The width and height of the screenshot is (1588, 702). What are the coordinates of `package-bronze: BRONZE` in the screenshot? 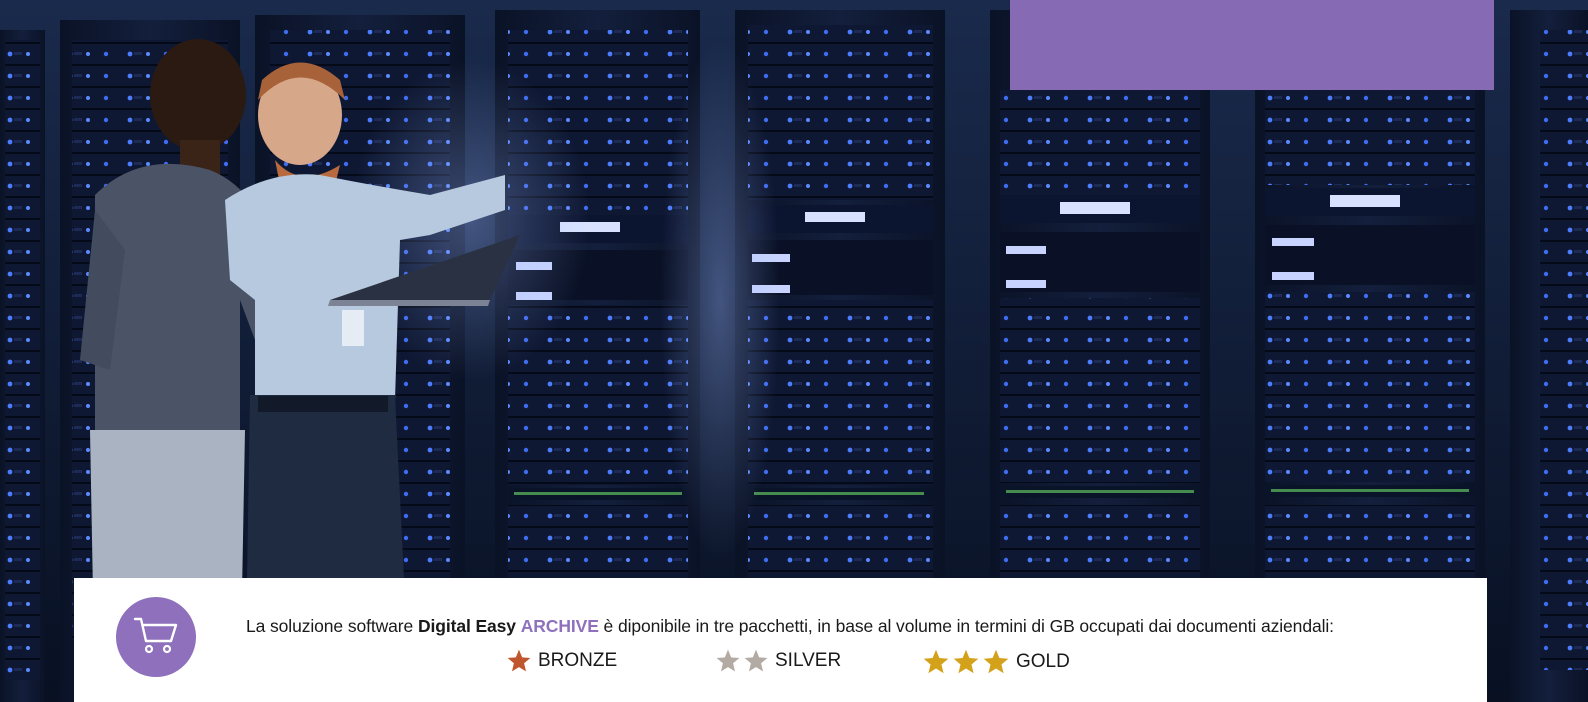 It's located at (561, 661).